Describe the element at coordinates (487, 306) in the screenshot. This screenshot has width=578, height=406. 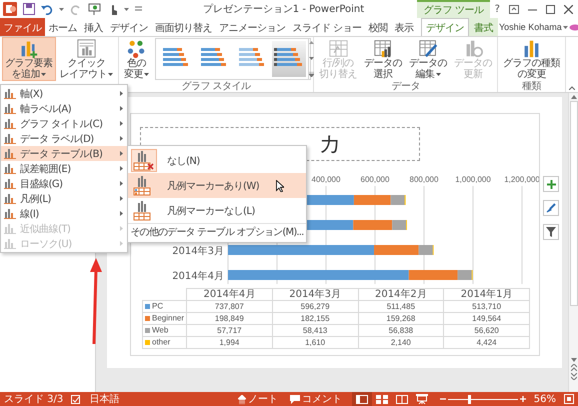
I see `table-cell: 513,710` at that location.